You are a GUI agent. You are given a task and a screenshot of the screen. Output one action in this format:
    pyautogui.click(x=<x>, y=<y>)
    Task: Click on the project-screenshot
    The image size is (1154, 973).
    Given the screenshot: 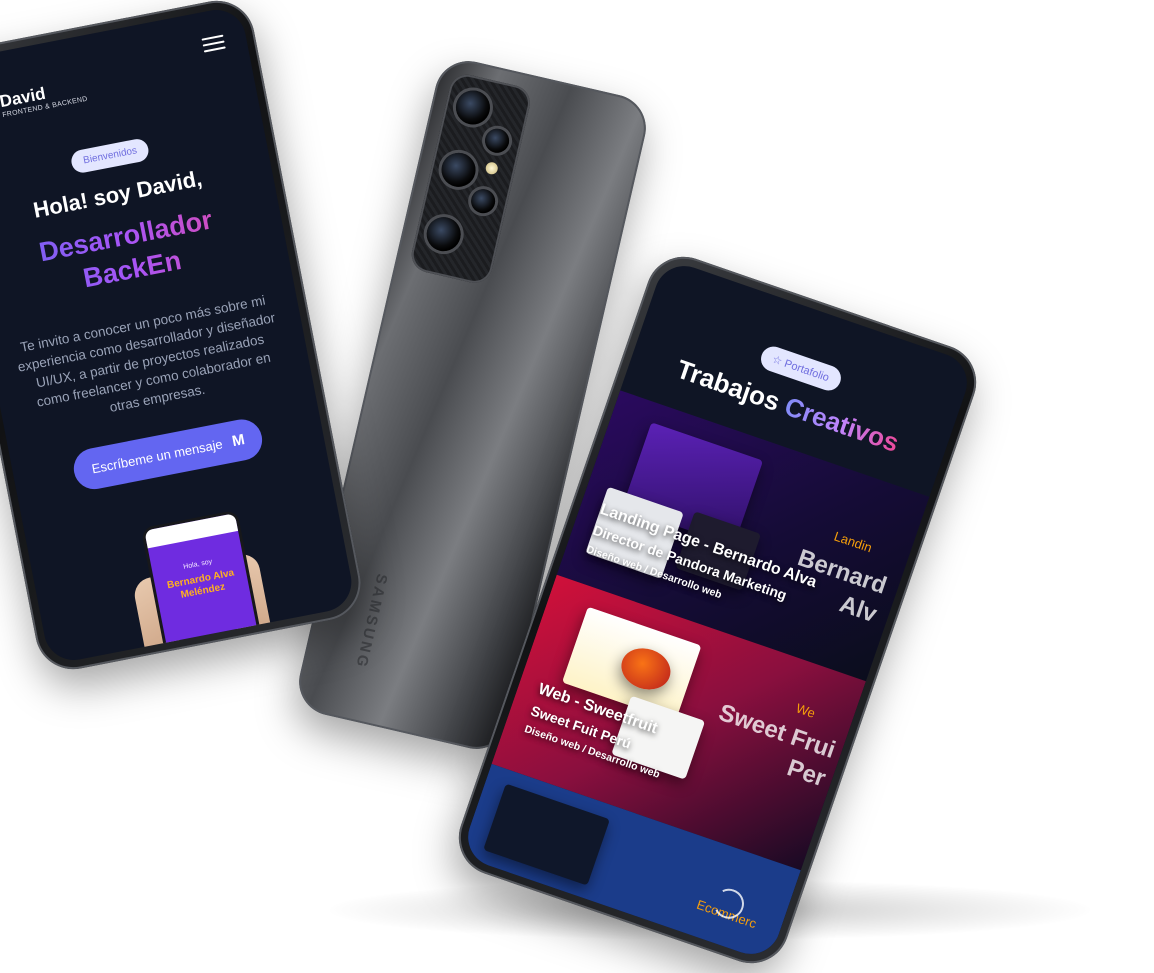 What is the action you would take?
    pyautogui.click(x=546, y=834)
    